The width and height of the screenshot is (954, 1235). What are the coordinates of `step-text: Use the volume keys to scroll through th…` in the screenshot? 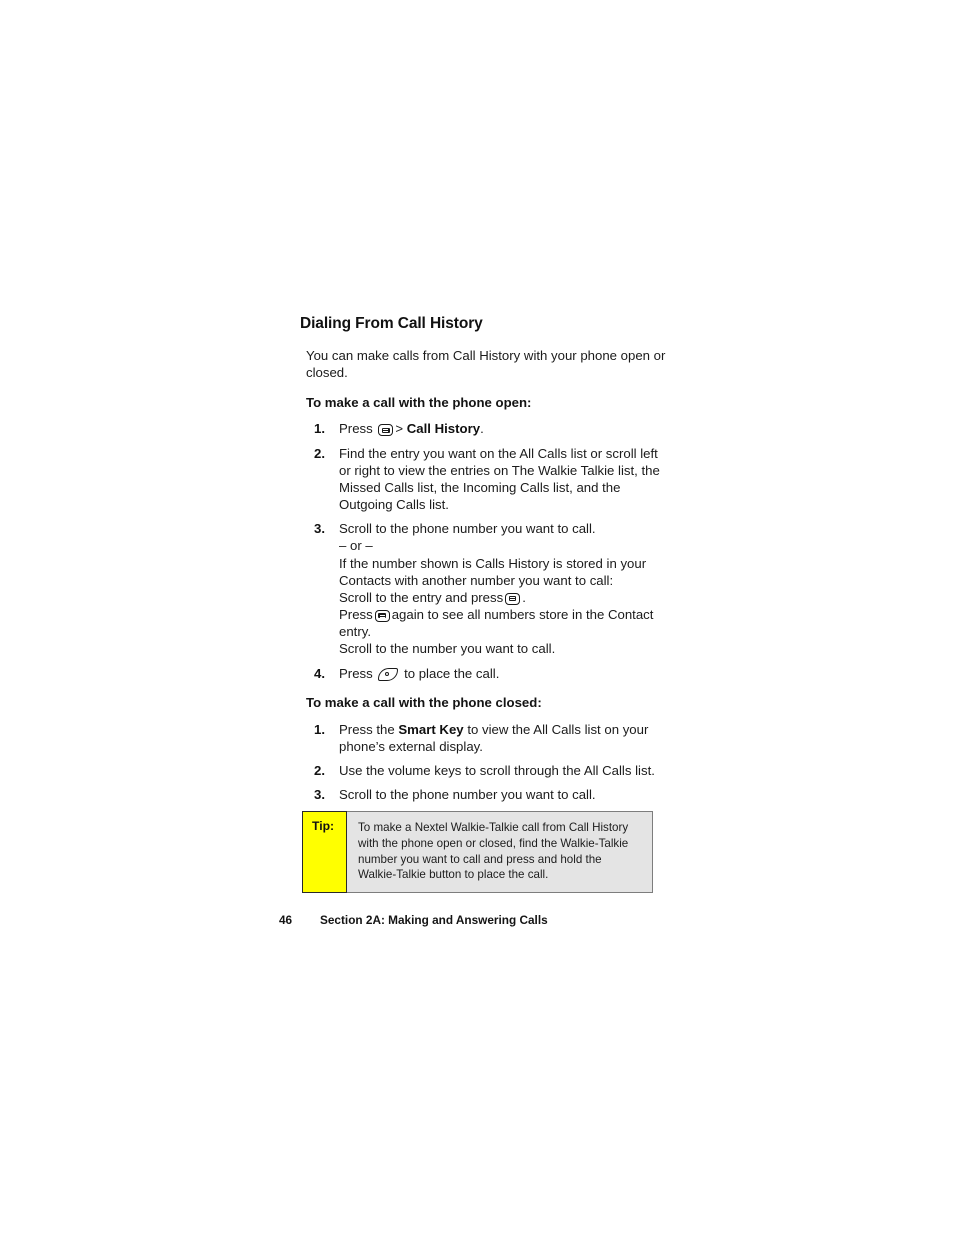 It's located at (497, 770).